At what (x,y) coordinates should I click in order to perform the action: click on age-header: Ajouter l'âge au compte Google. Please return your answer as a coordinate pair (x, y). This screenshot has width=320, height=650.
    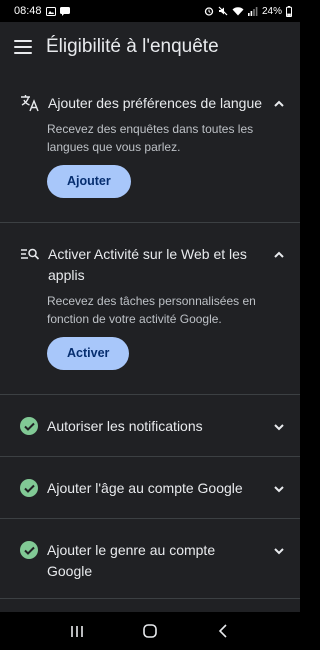
    Looking at the image, I should click on (153, 478).